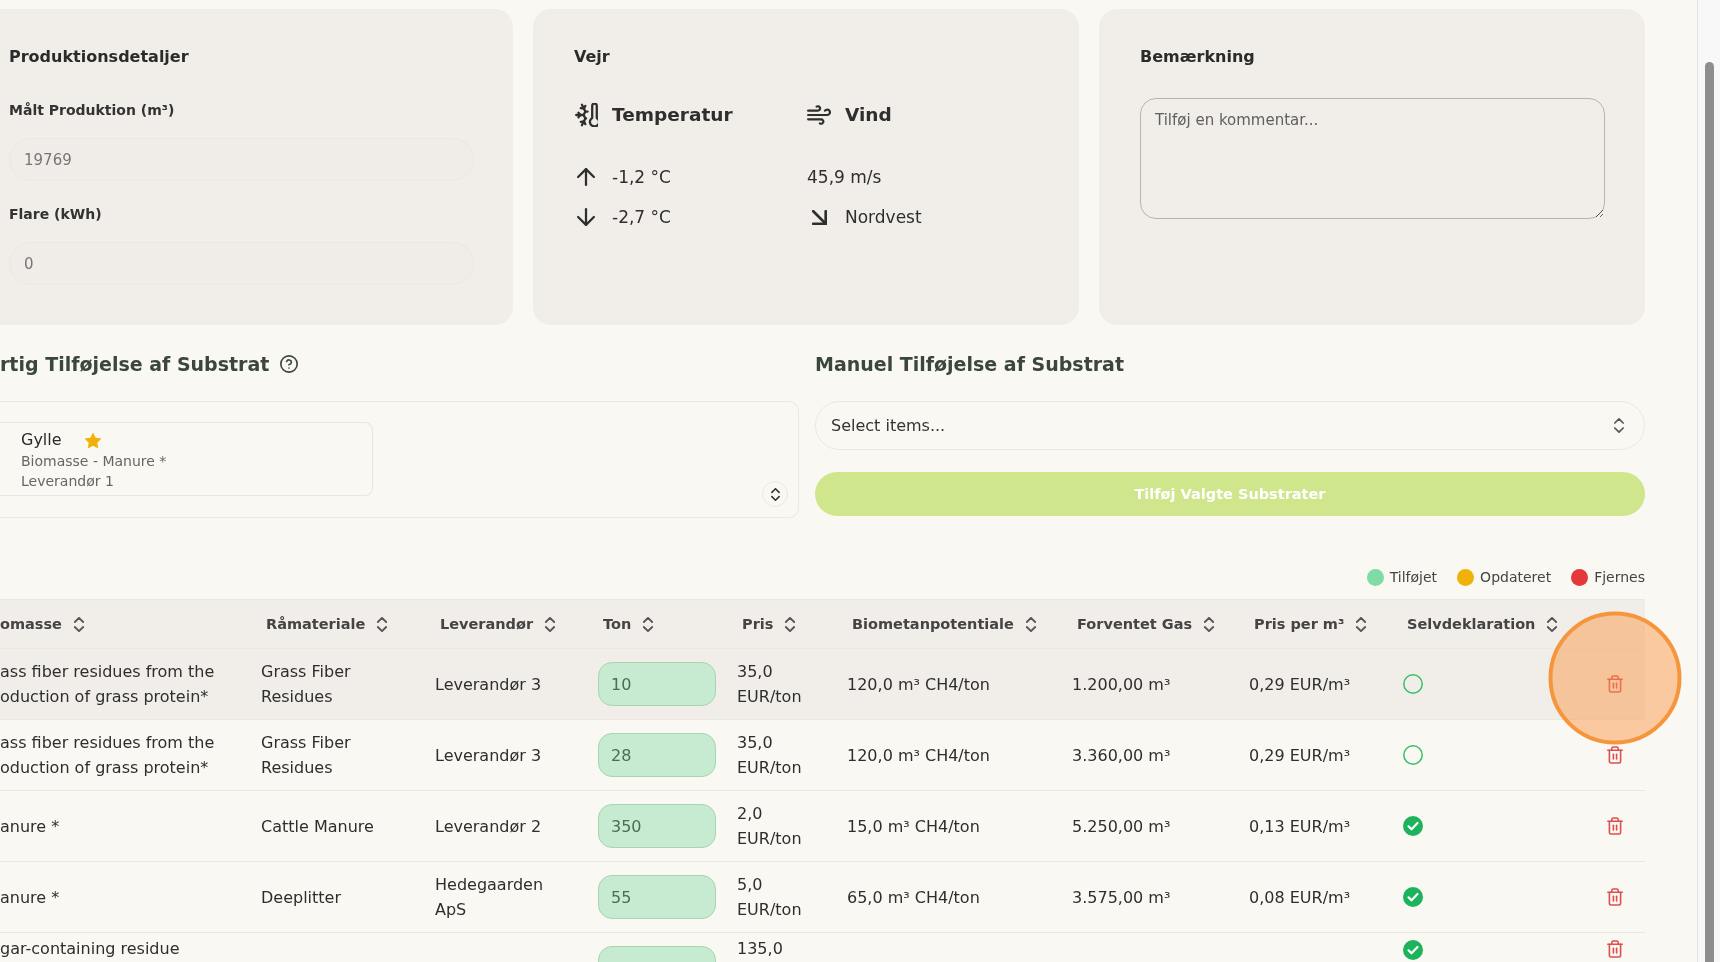 The image size is (1720, 962). Describe the element at coordinates (1413, 577) in the screenshot. I see `legend-label: Tilføjet` at that location.